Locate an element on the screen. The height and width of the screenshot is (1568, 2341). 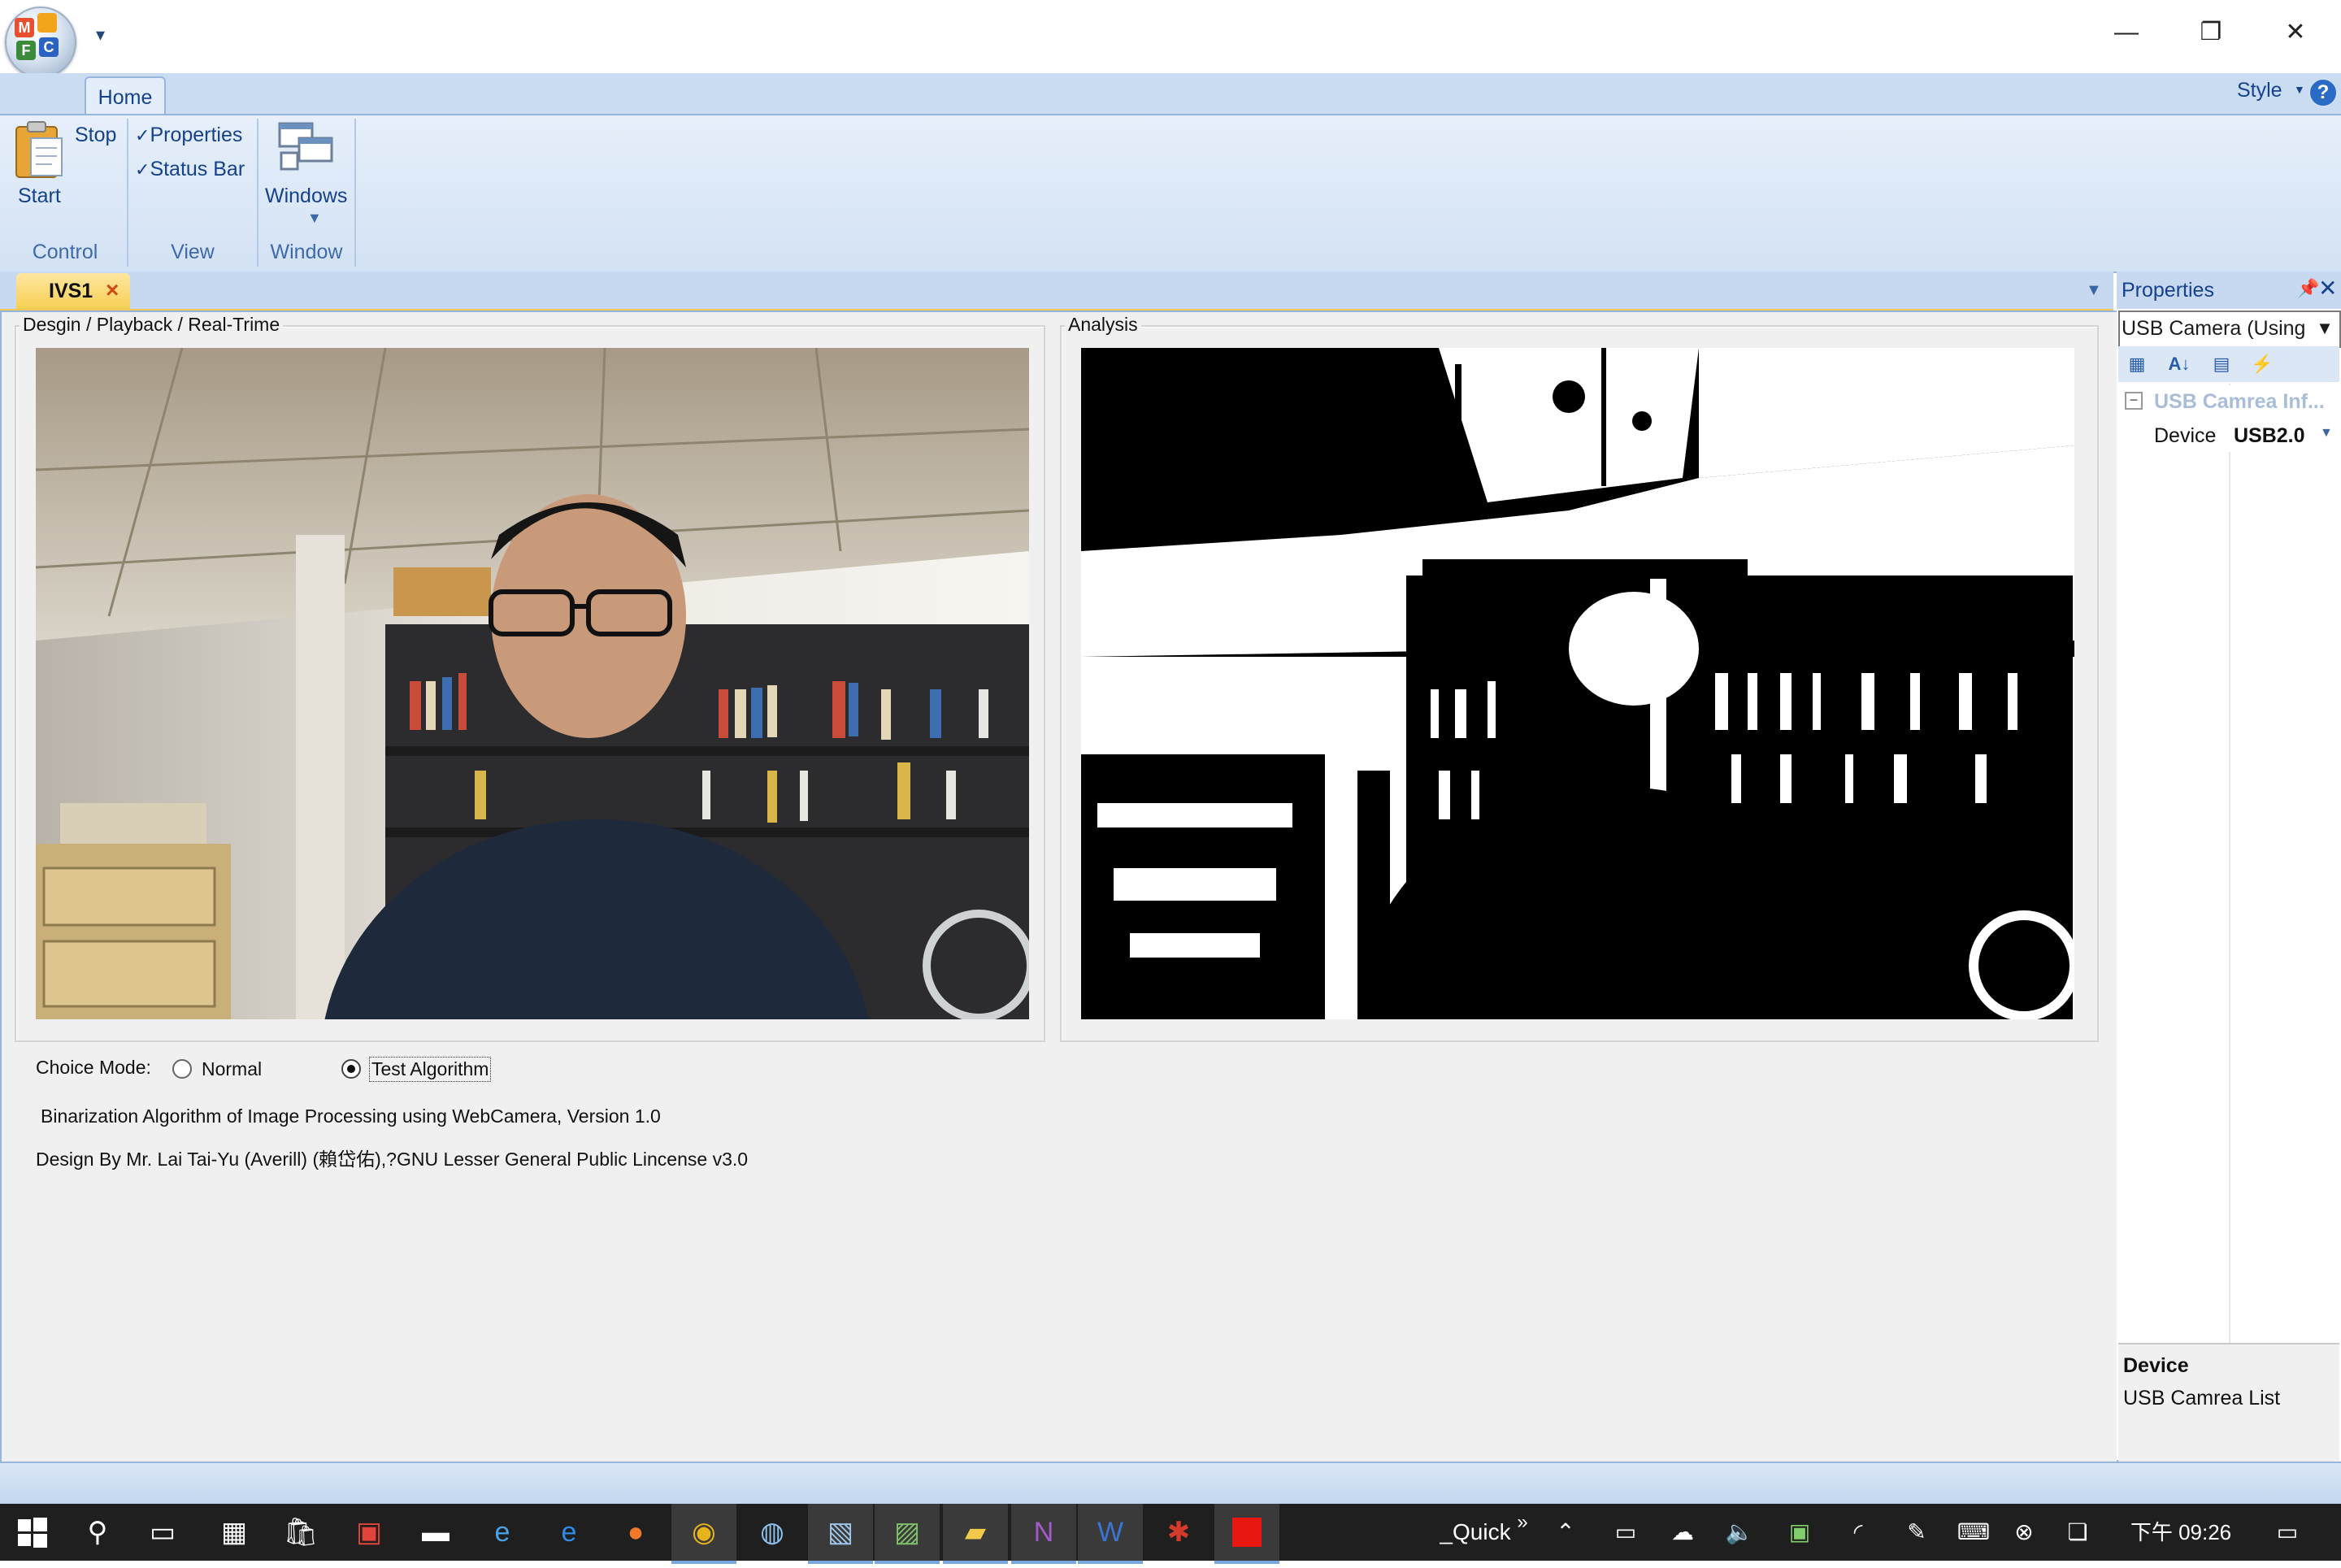
quick-access-dropdown-icon: ▾ is located at coordinates (100, 35).